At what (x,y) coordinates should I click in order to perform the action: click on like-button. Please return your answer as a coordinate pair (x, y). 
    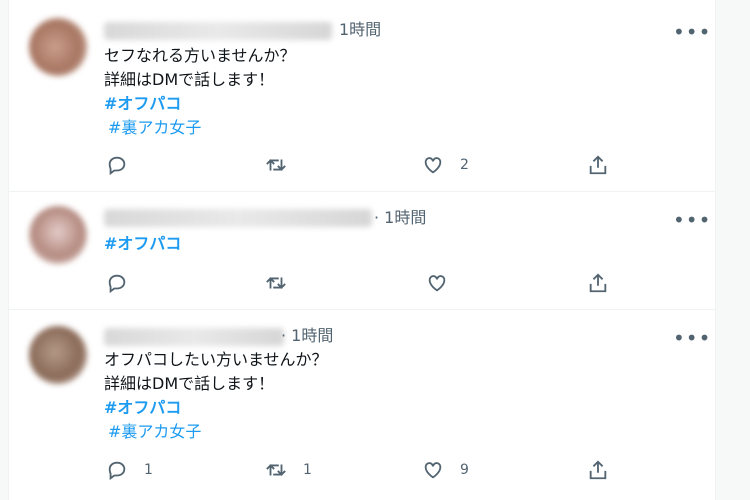
    Looking at the image, I should click on (437, 283).